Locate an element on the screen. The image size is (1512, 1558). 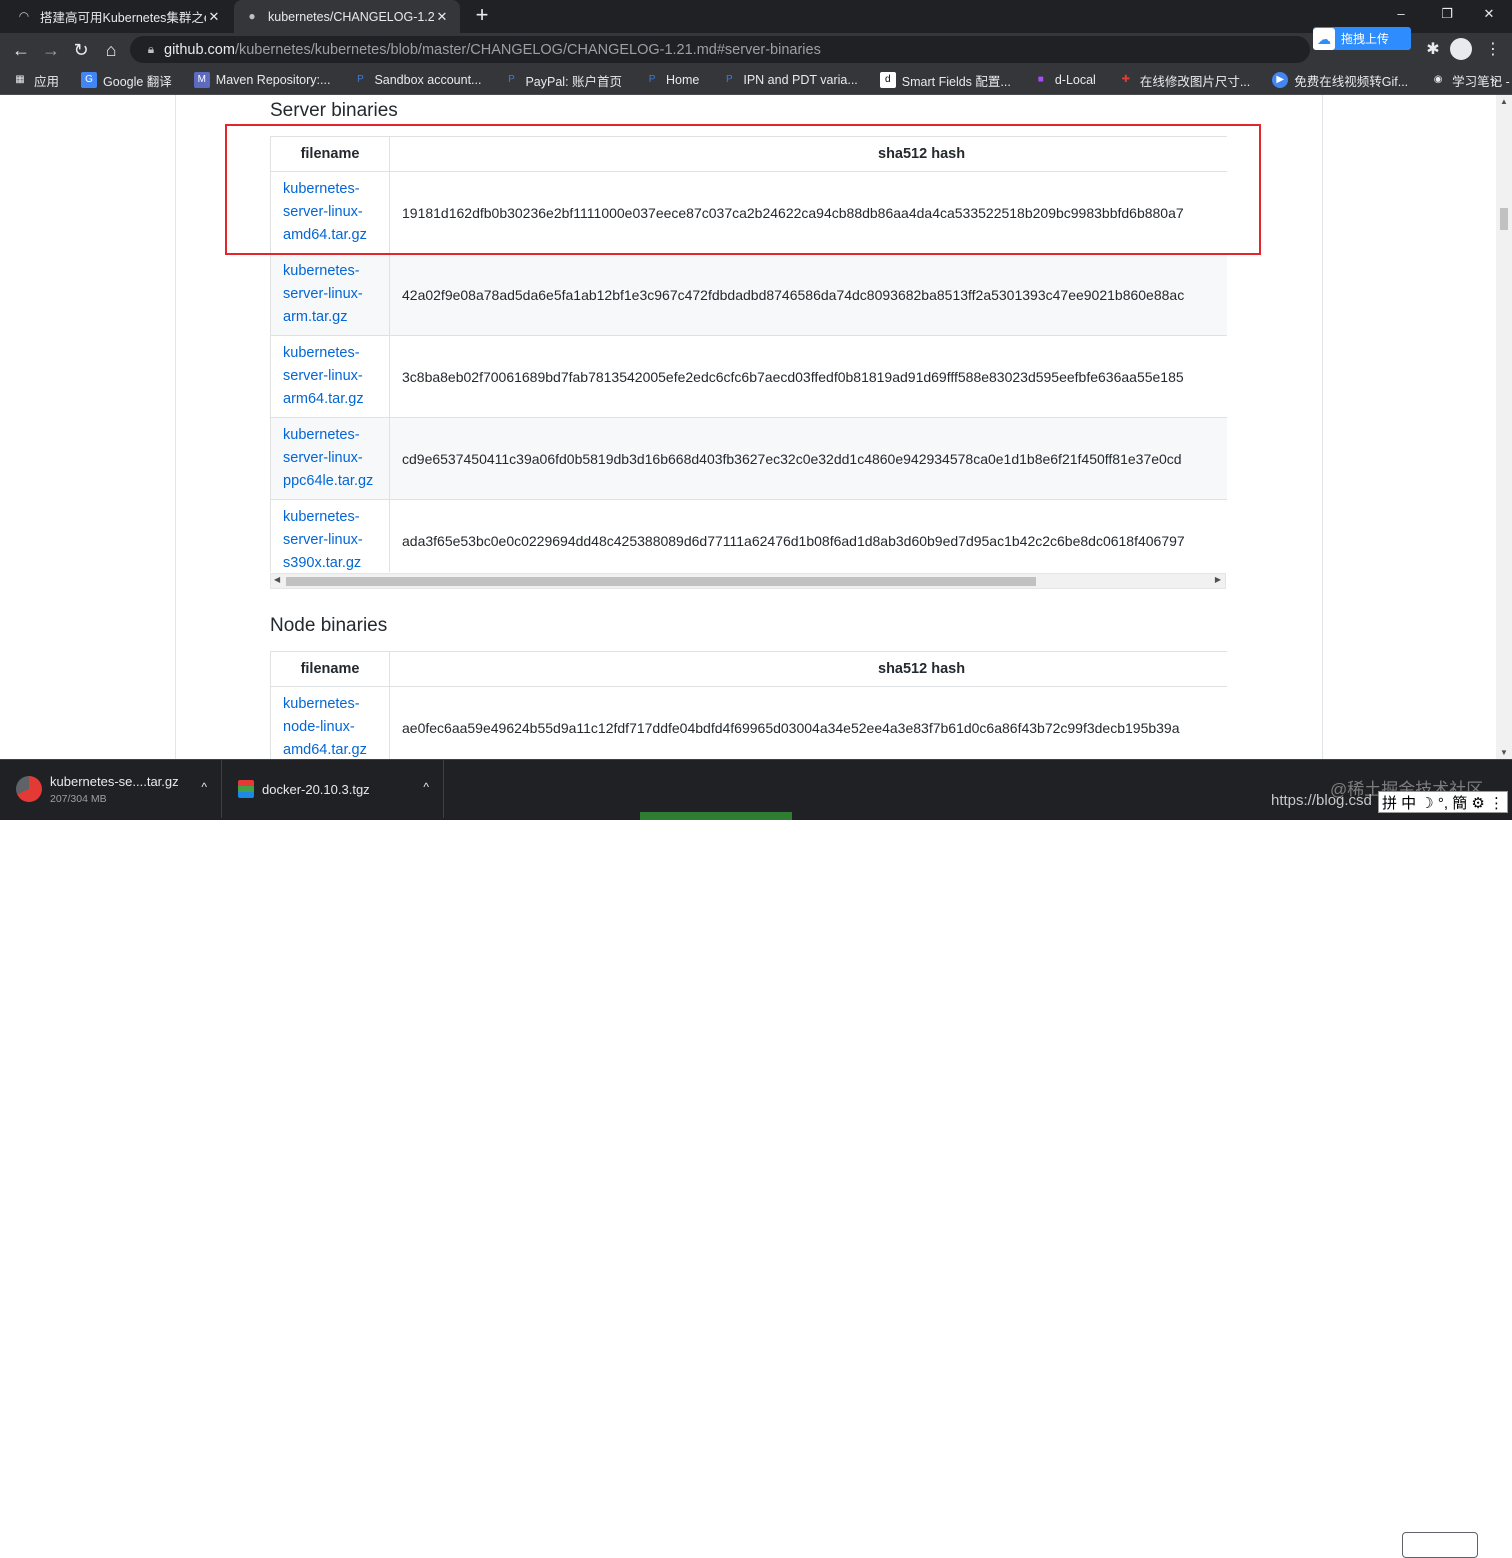
back-button: ← is located at coordinates (21, 50).